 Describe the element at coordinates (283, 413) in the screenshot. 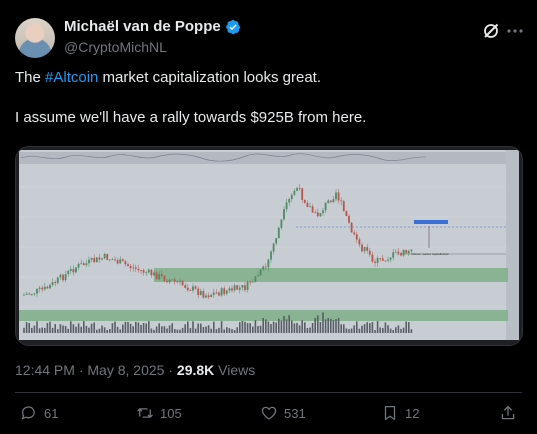

I see `like-button: 531` at that location.